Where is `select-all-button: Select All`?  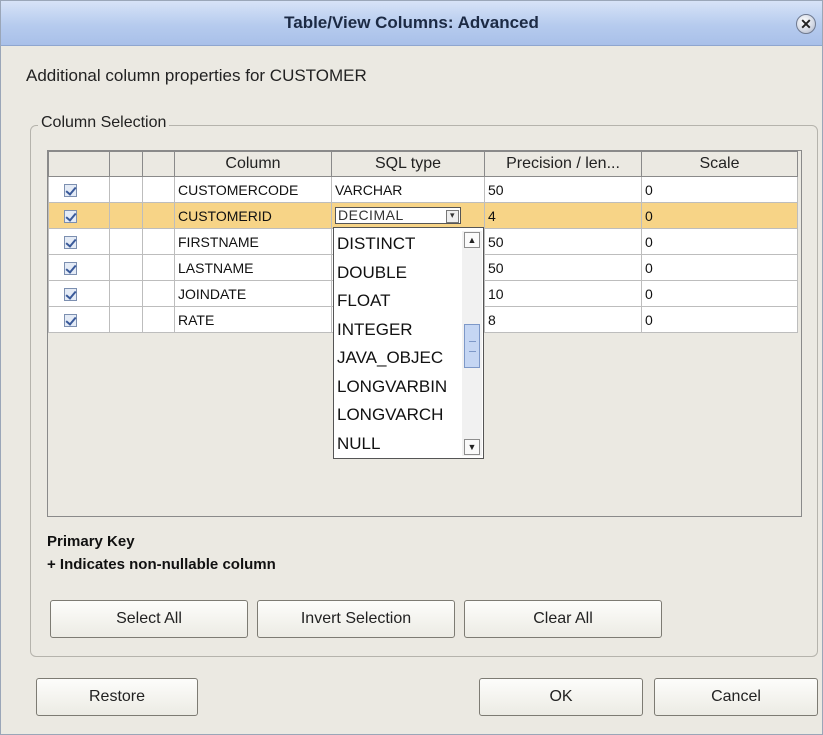 select-all-button: Select All is located at coordinates (149, 619).